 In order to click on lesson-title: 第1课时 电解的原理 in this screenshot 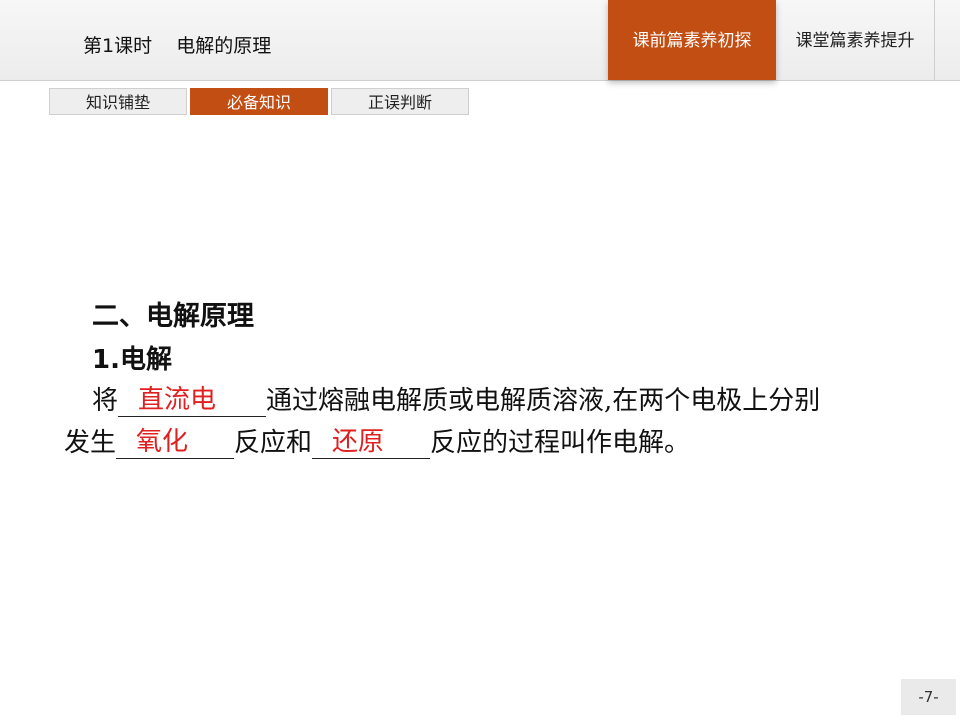, I will do `click(177, 46)`.